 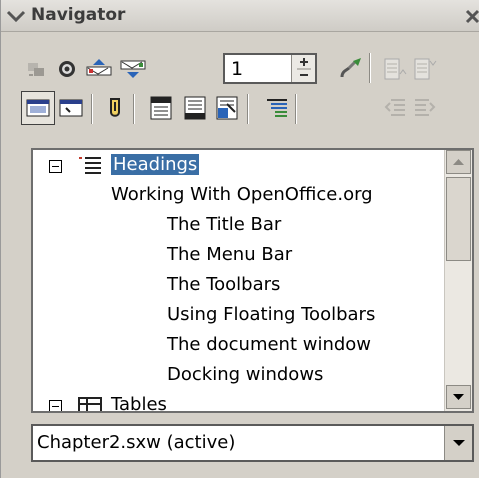 I want to click on document-select: Chapter2.sxw (active), so click(x=252, y=443).